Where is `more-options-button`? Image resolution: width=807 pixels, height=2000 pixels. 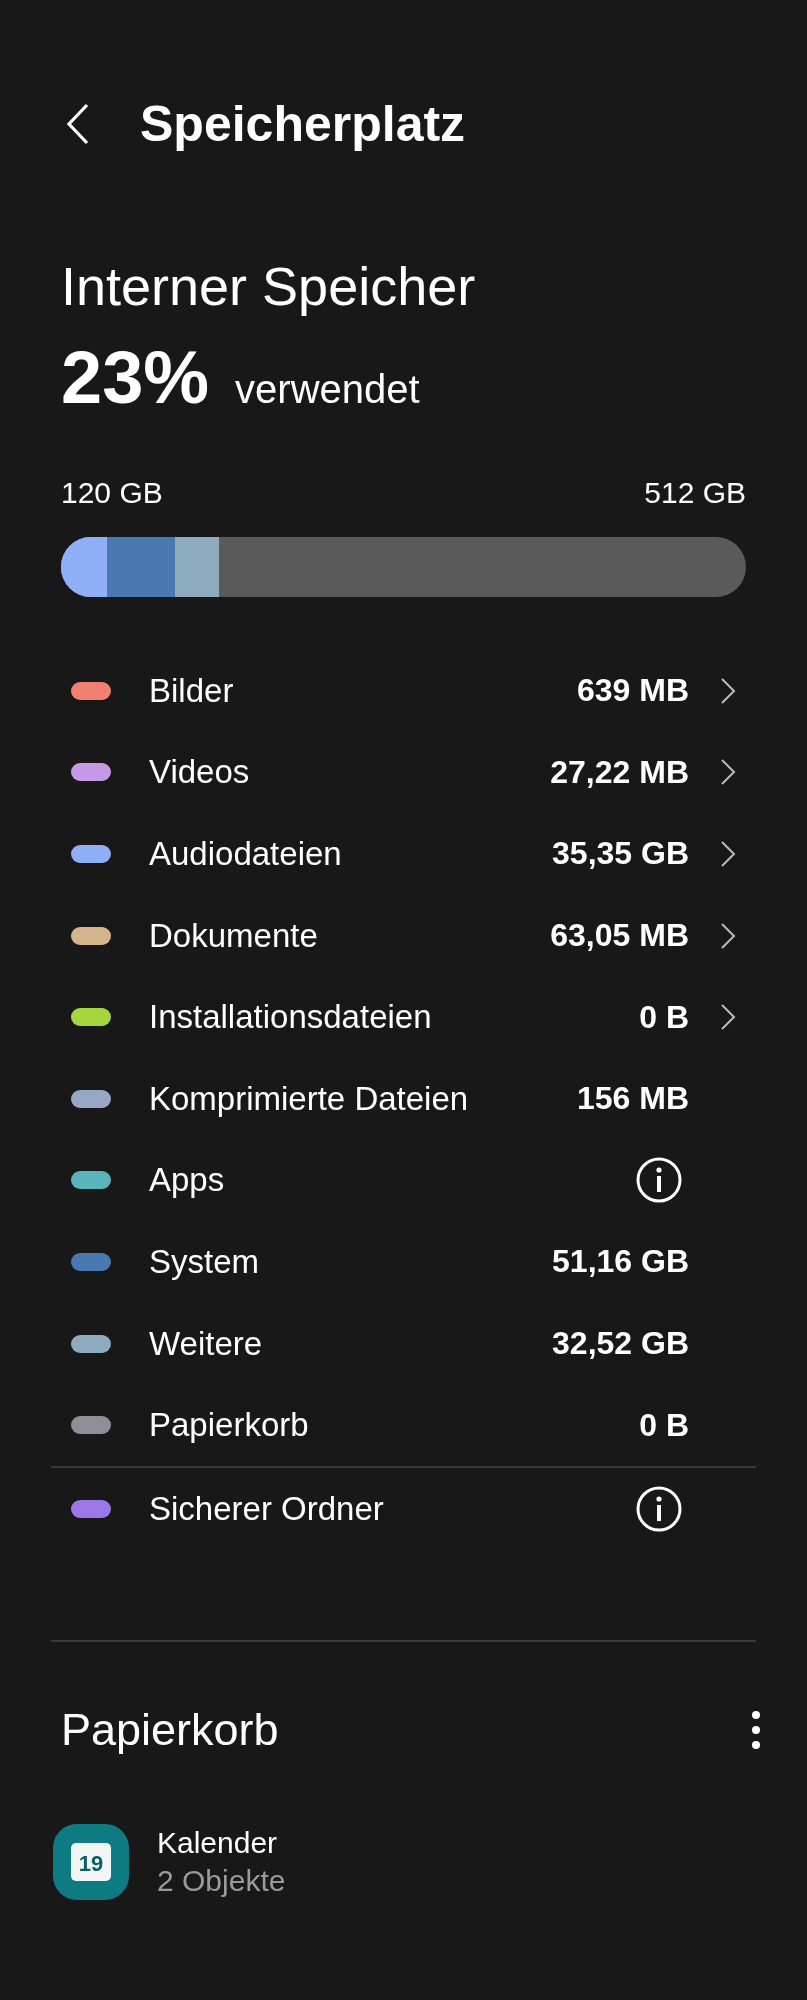
more-options-button is located at coordinates (756, 1729).